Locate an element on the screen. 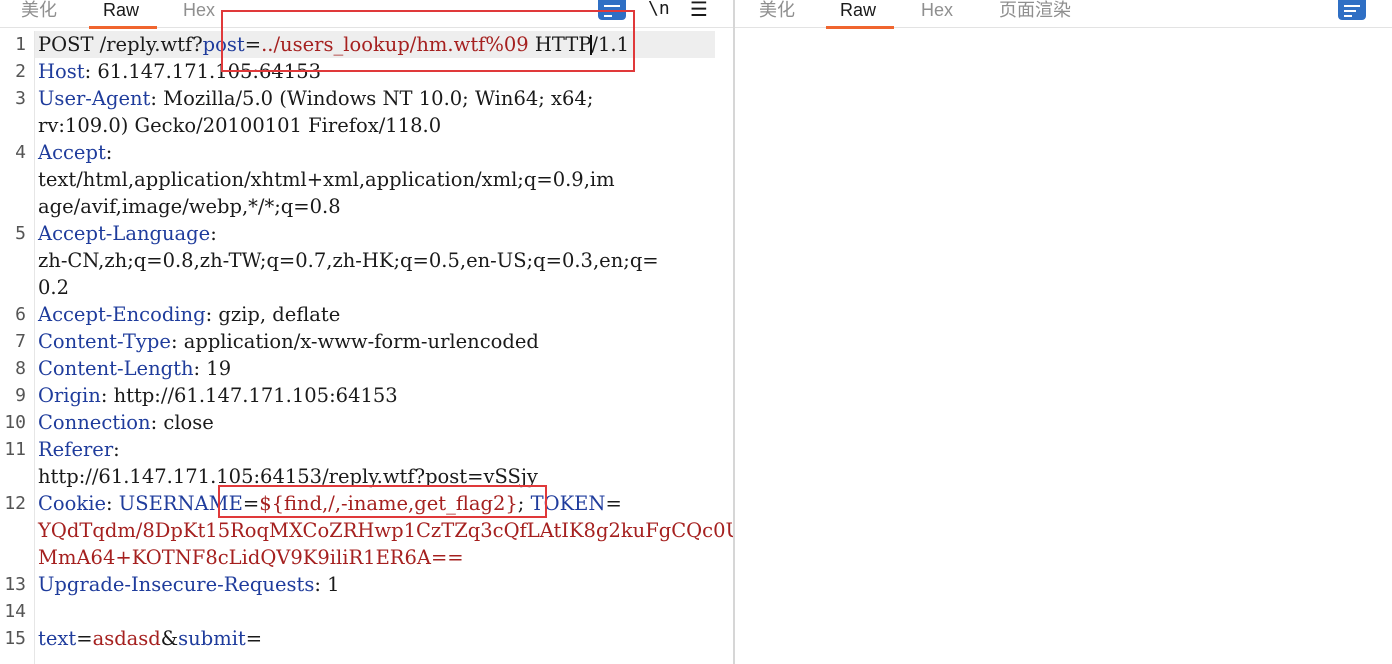  body-ampersand: & is located at coordinates (169, 638).